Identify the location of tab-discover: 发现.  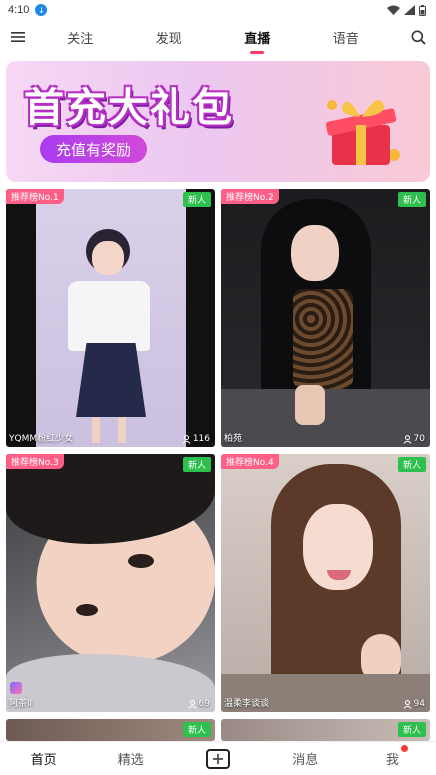
(169, 37).